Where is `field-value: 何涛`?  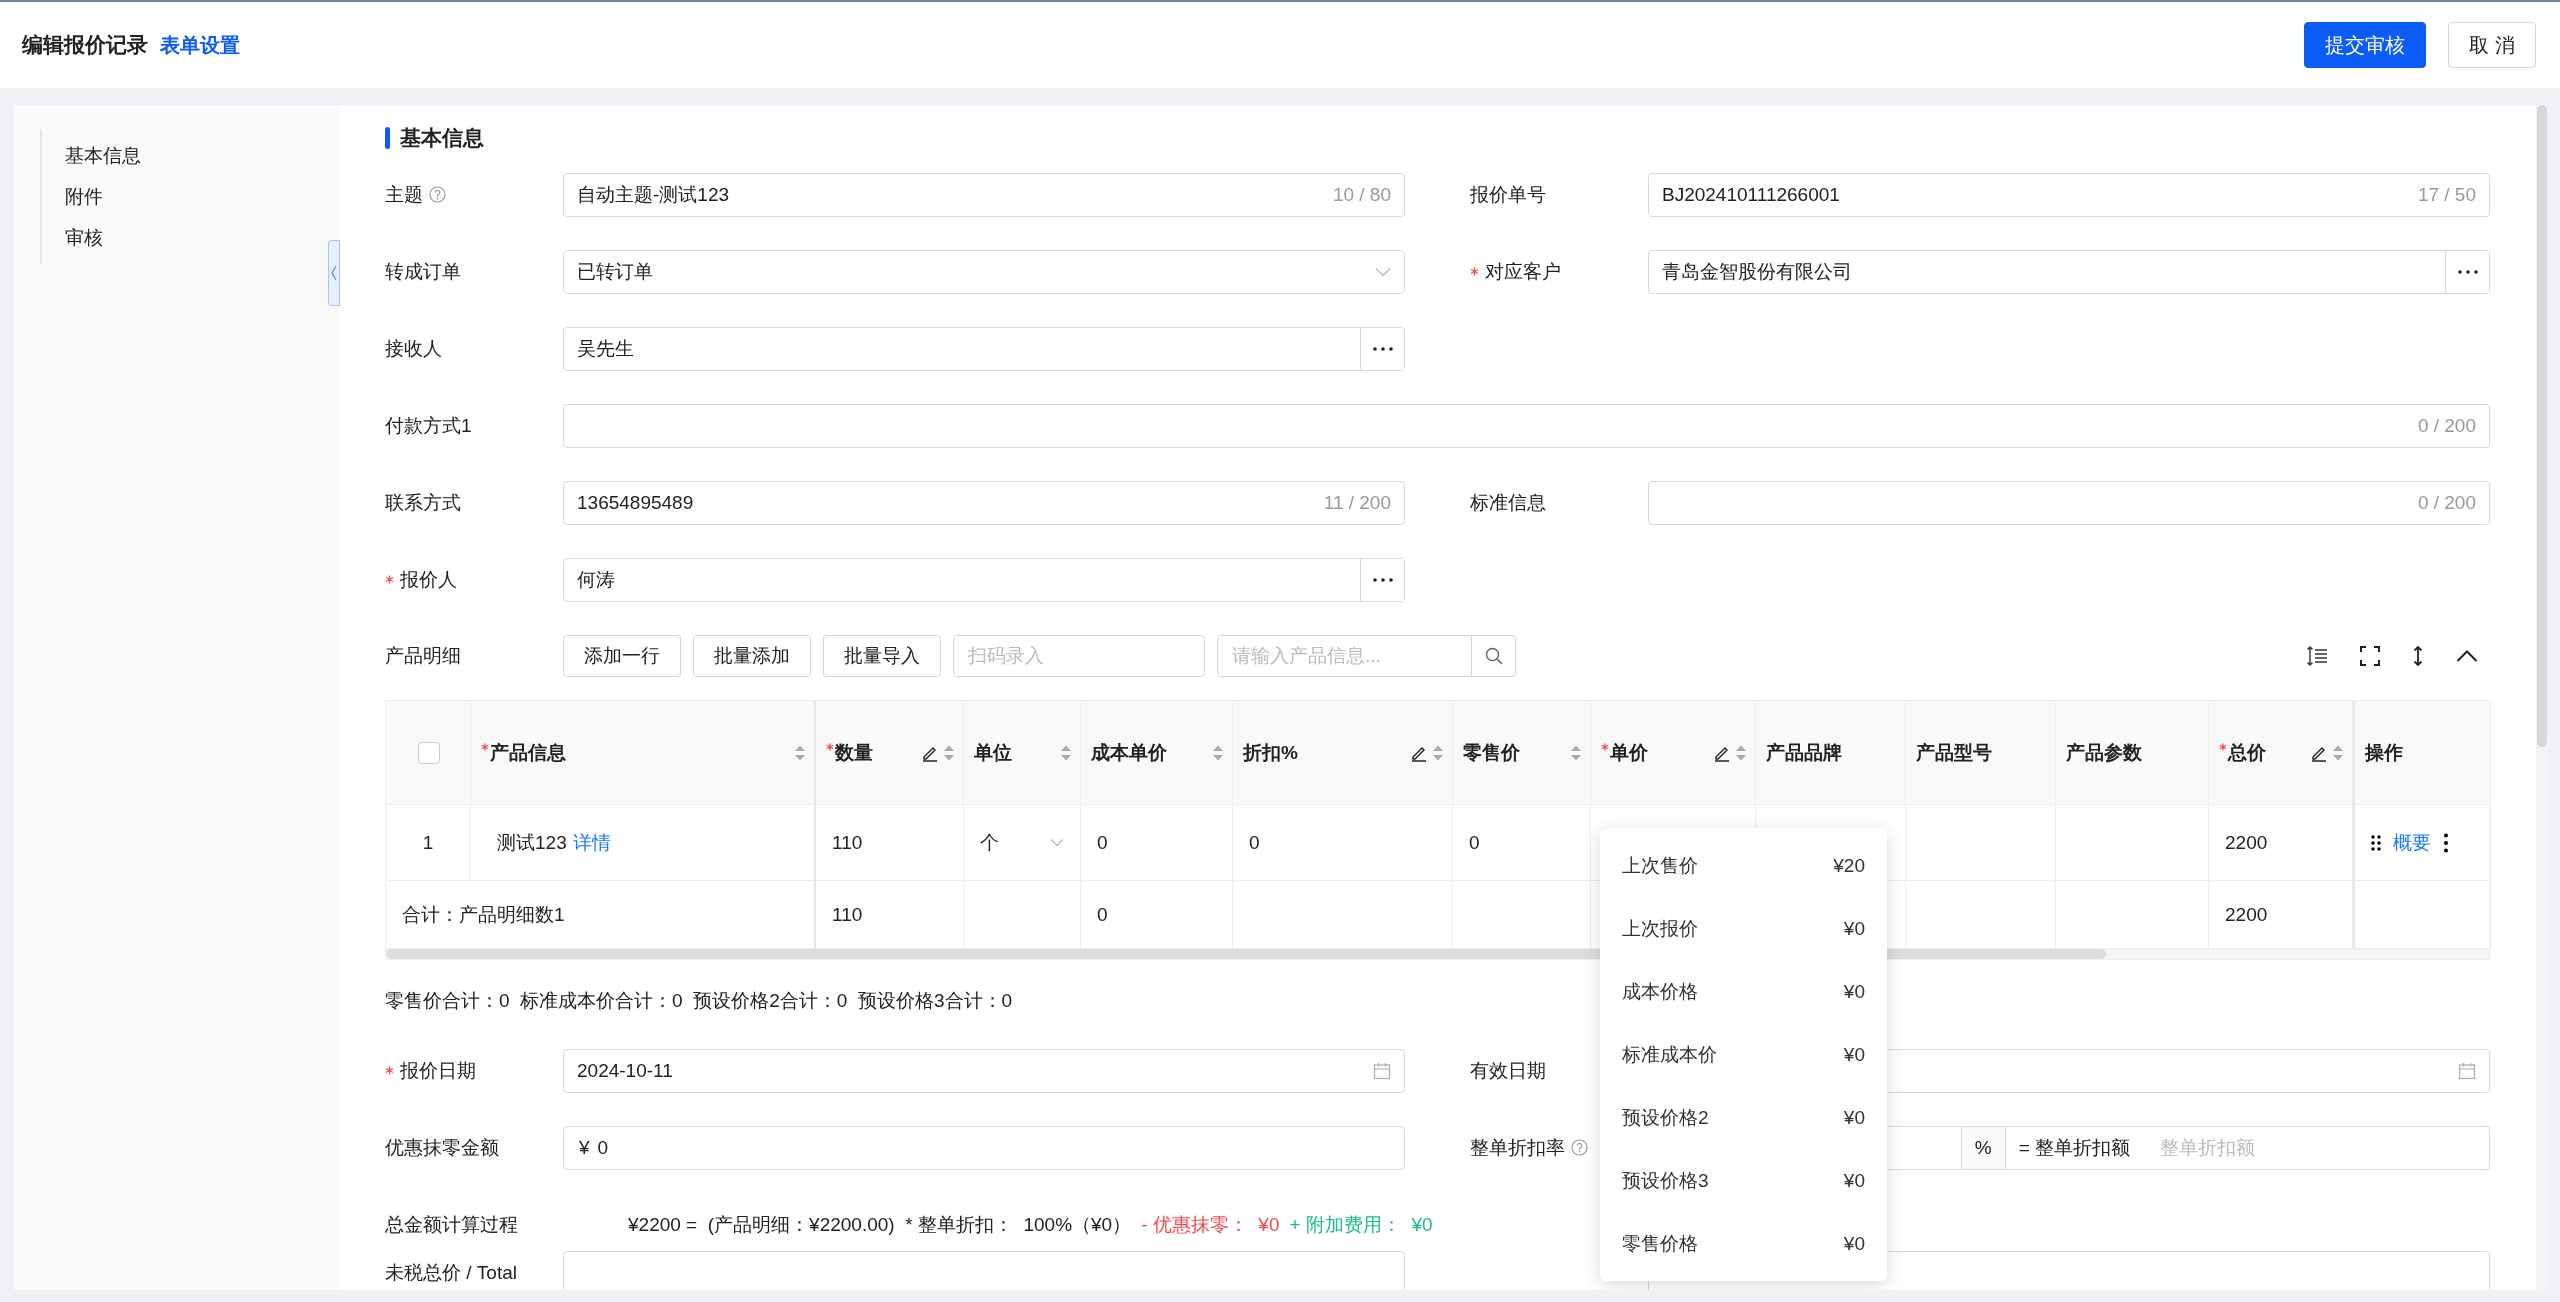
field-value: 何涛 is located at coordinates (596, 579).